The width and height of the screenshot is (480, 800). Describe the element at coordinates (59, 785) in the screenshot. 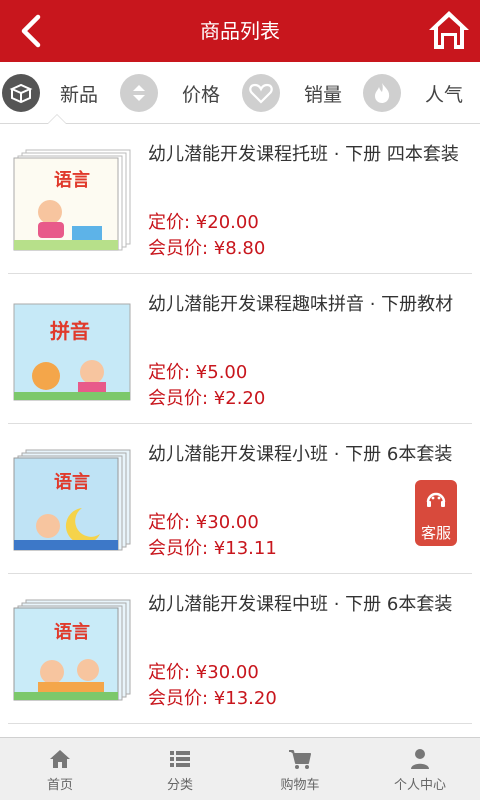

I see `nav-label: 首页` at that location.